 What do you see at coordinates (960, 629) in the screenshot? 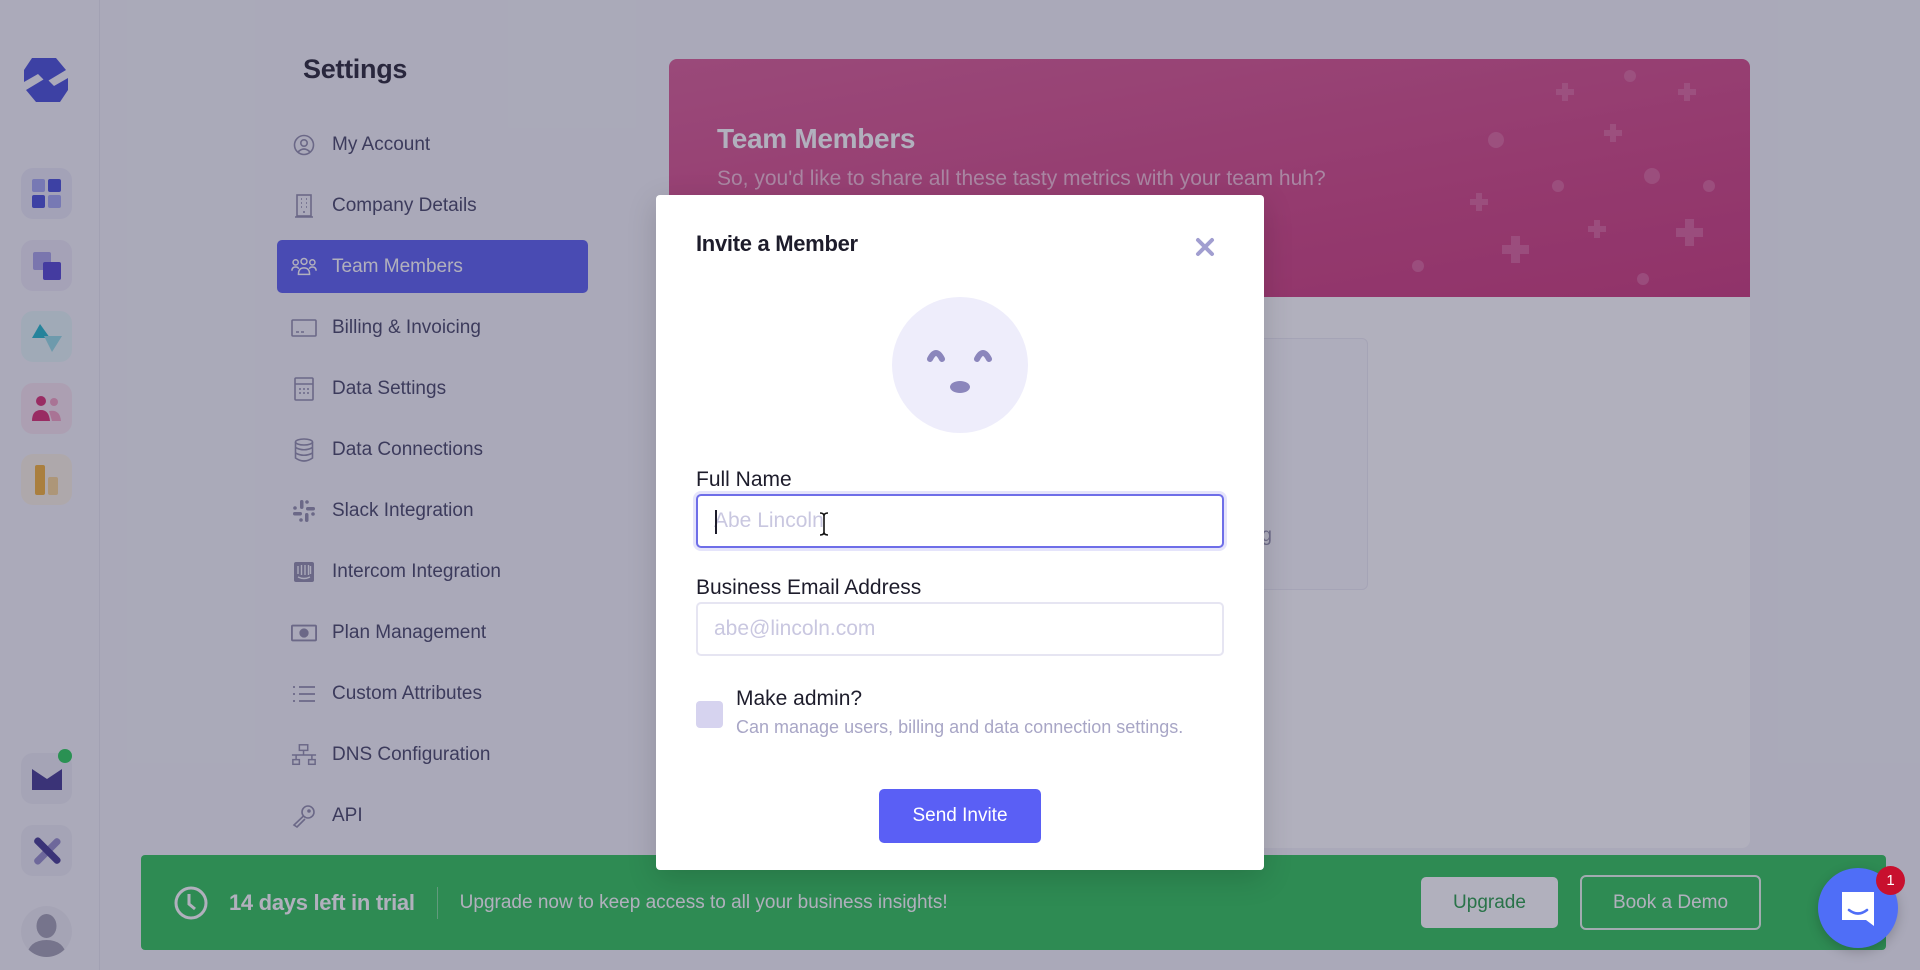
I see `email-input` at bounding box center [960, 629].